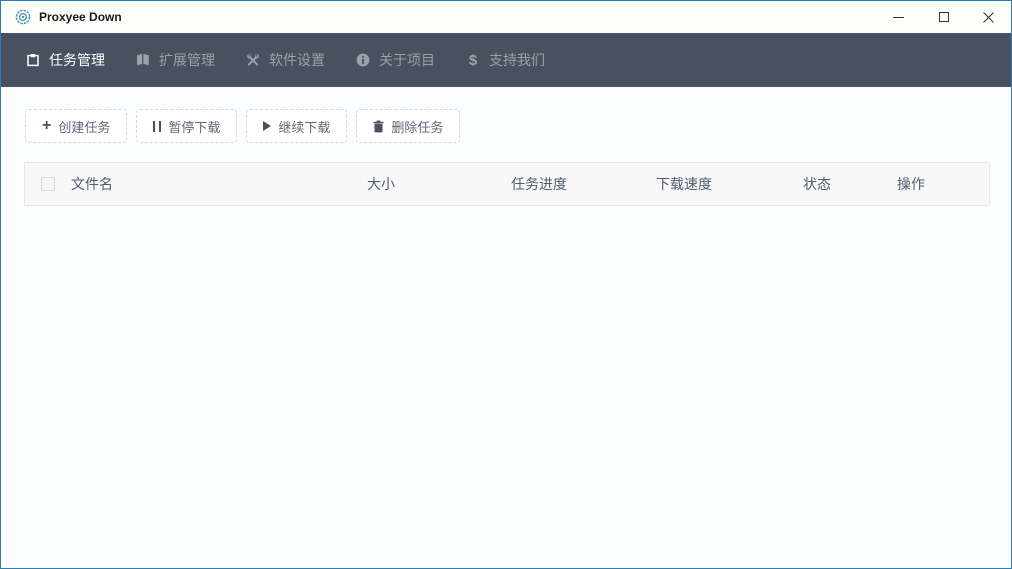  I want to click on column-header-speed: 下载速度, so click(684, 184).